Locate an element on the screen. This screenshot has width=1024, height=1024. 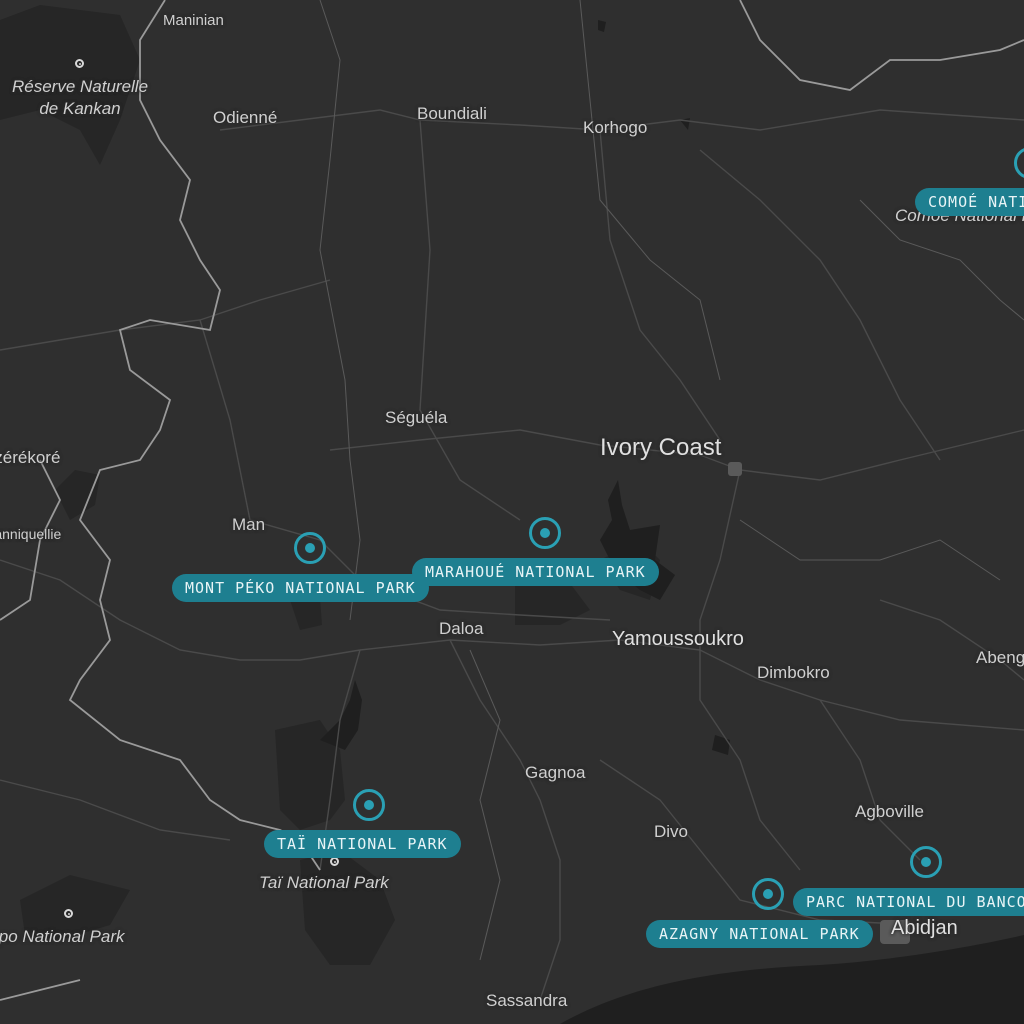
place-sassandra: Sassandra is located at coordinates (527, 1000).